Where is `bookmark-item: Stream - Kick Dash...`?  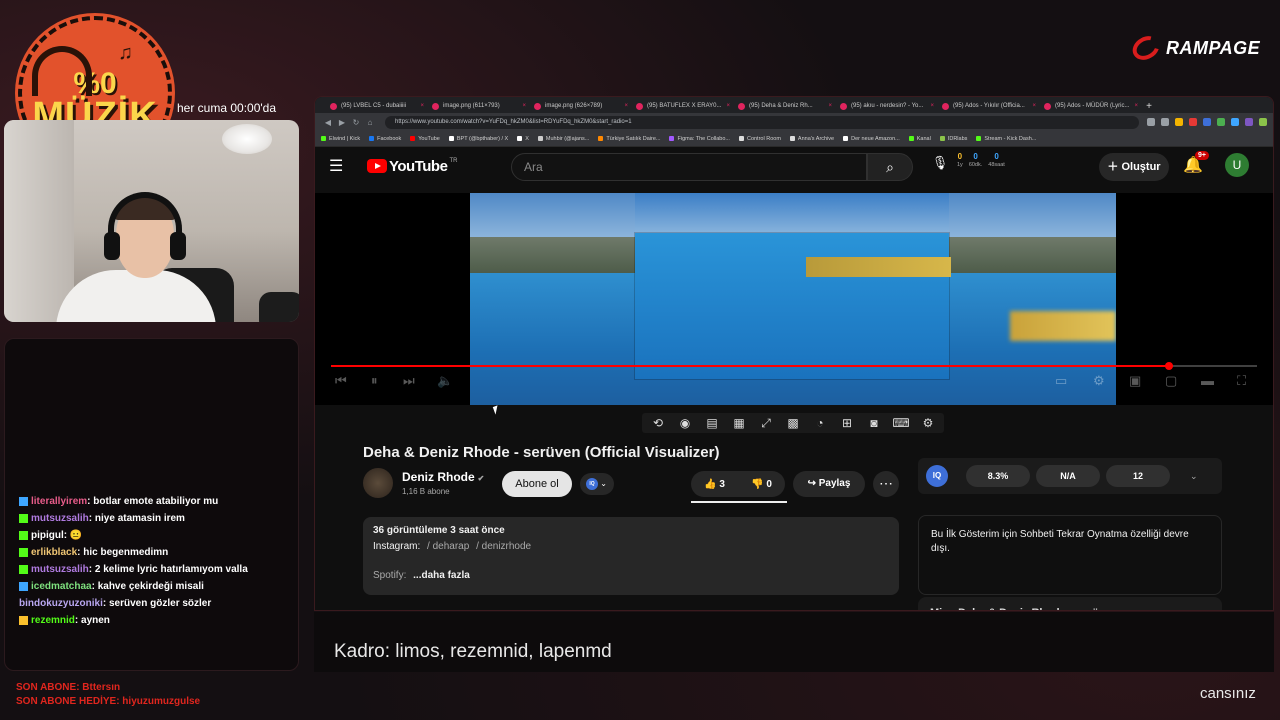 bookmark-item: Stream - Kick Dash... is located at coordinates (1006, 139).